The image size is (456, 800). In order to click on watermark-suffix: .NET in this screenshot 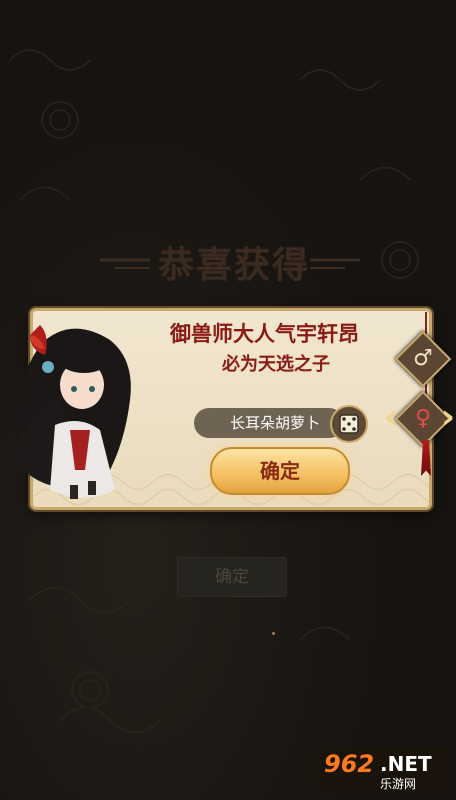, I will do `click(406, 764)`.